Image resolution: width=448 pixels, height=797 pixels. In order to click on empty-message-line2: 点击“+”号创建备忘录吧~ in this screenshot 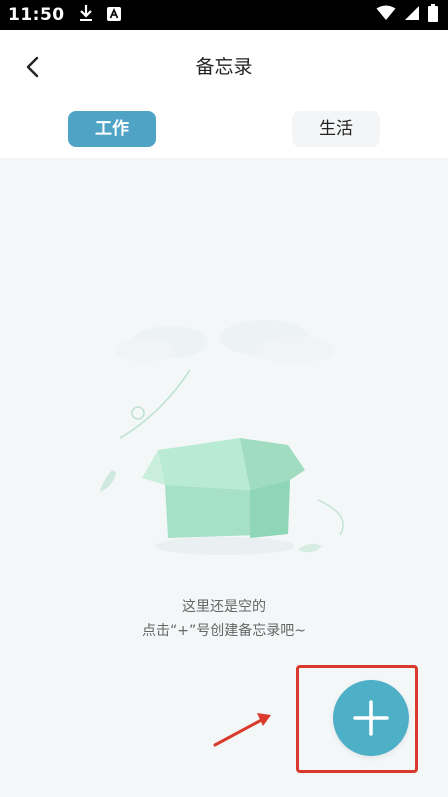, I will do `click(224, 631)`.